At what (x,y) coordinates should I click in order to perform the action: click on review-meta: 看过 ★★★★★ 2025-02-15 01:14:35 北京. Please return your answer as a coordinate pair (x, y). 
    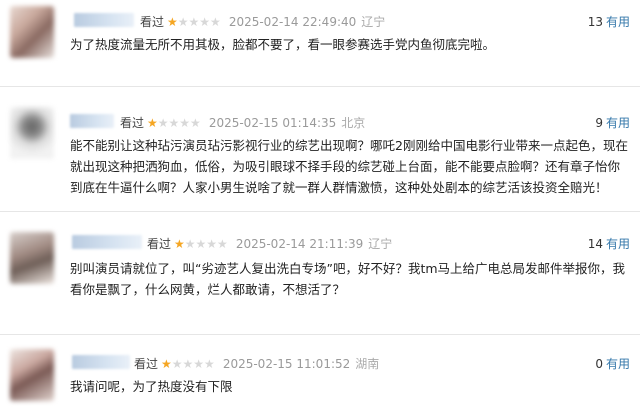
    Looking at the image, I should click on (242, 122).